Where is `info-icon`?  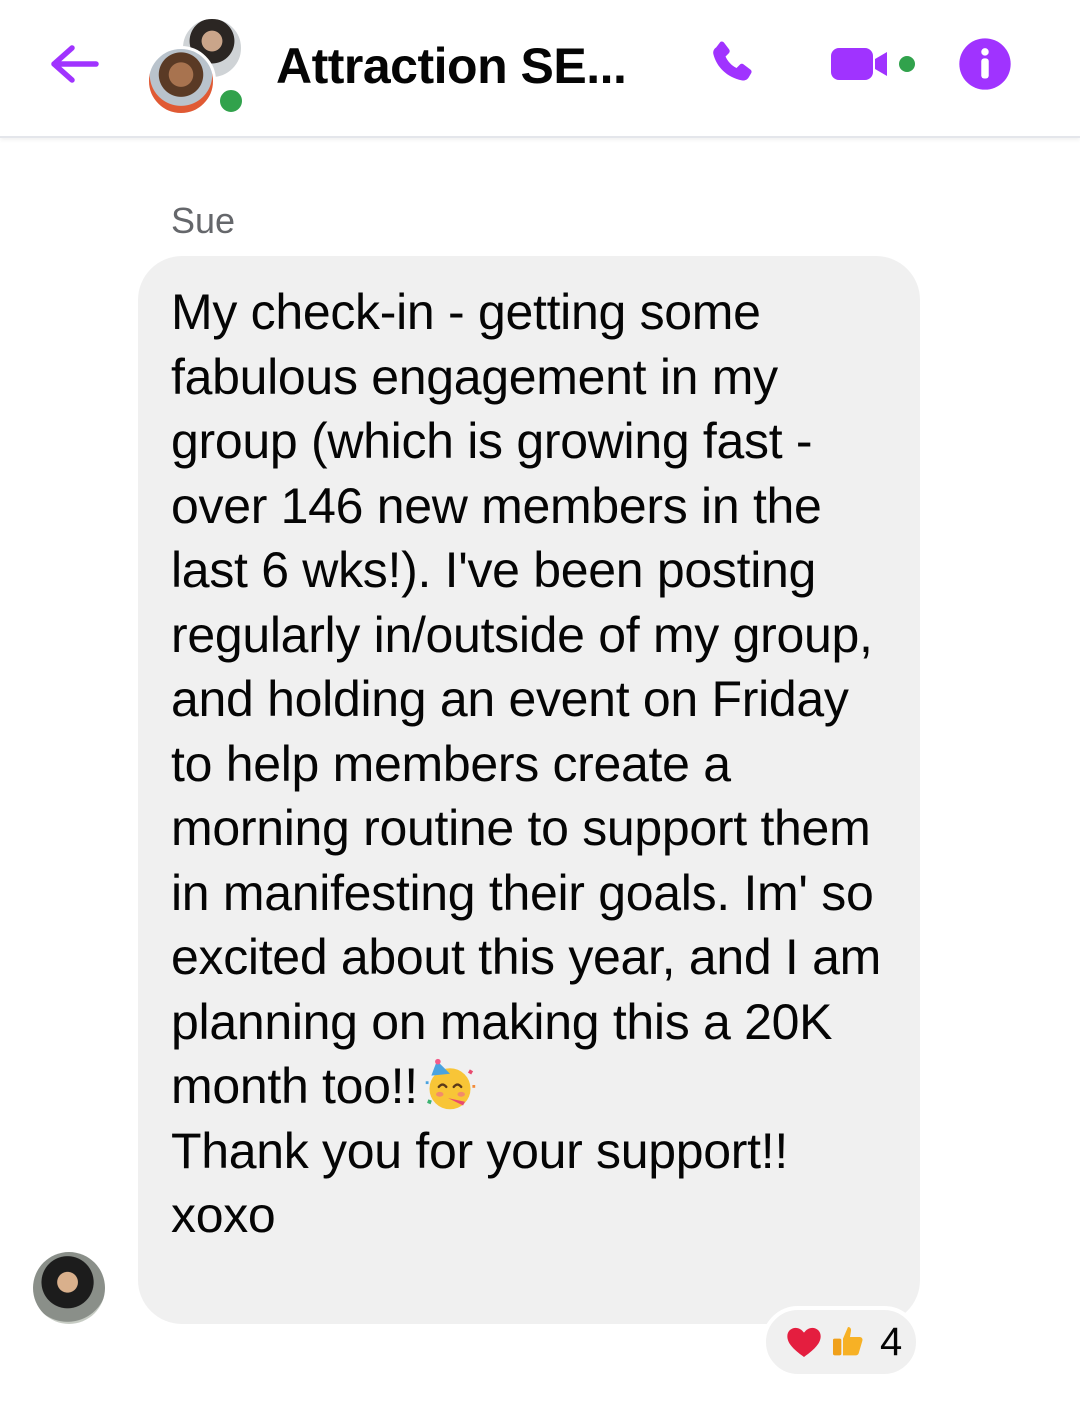 info-icon is located at coordinates (985, 64).